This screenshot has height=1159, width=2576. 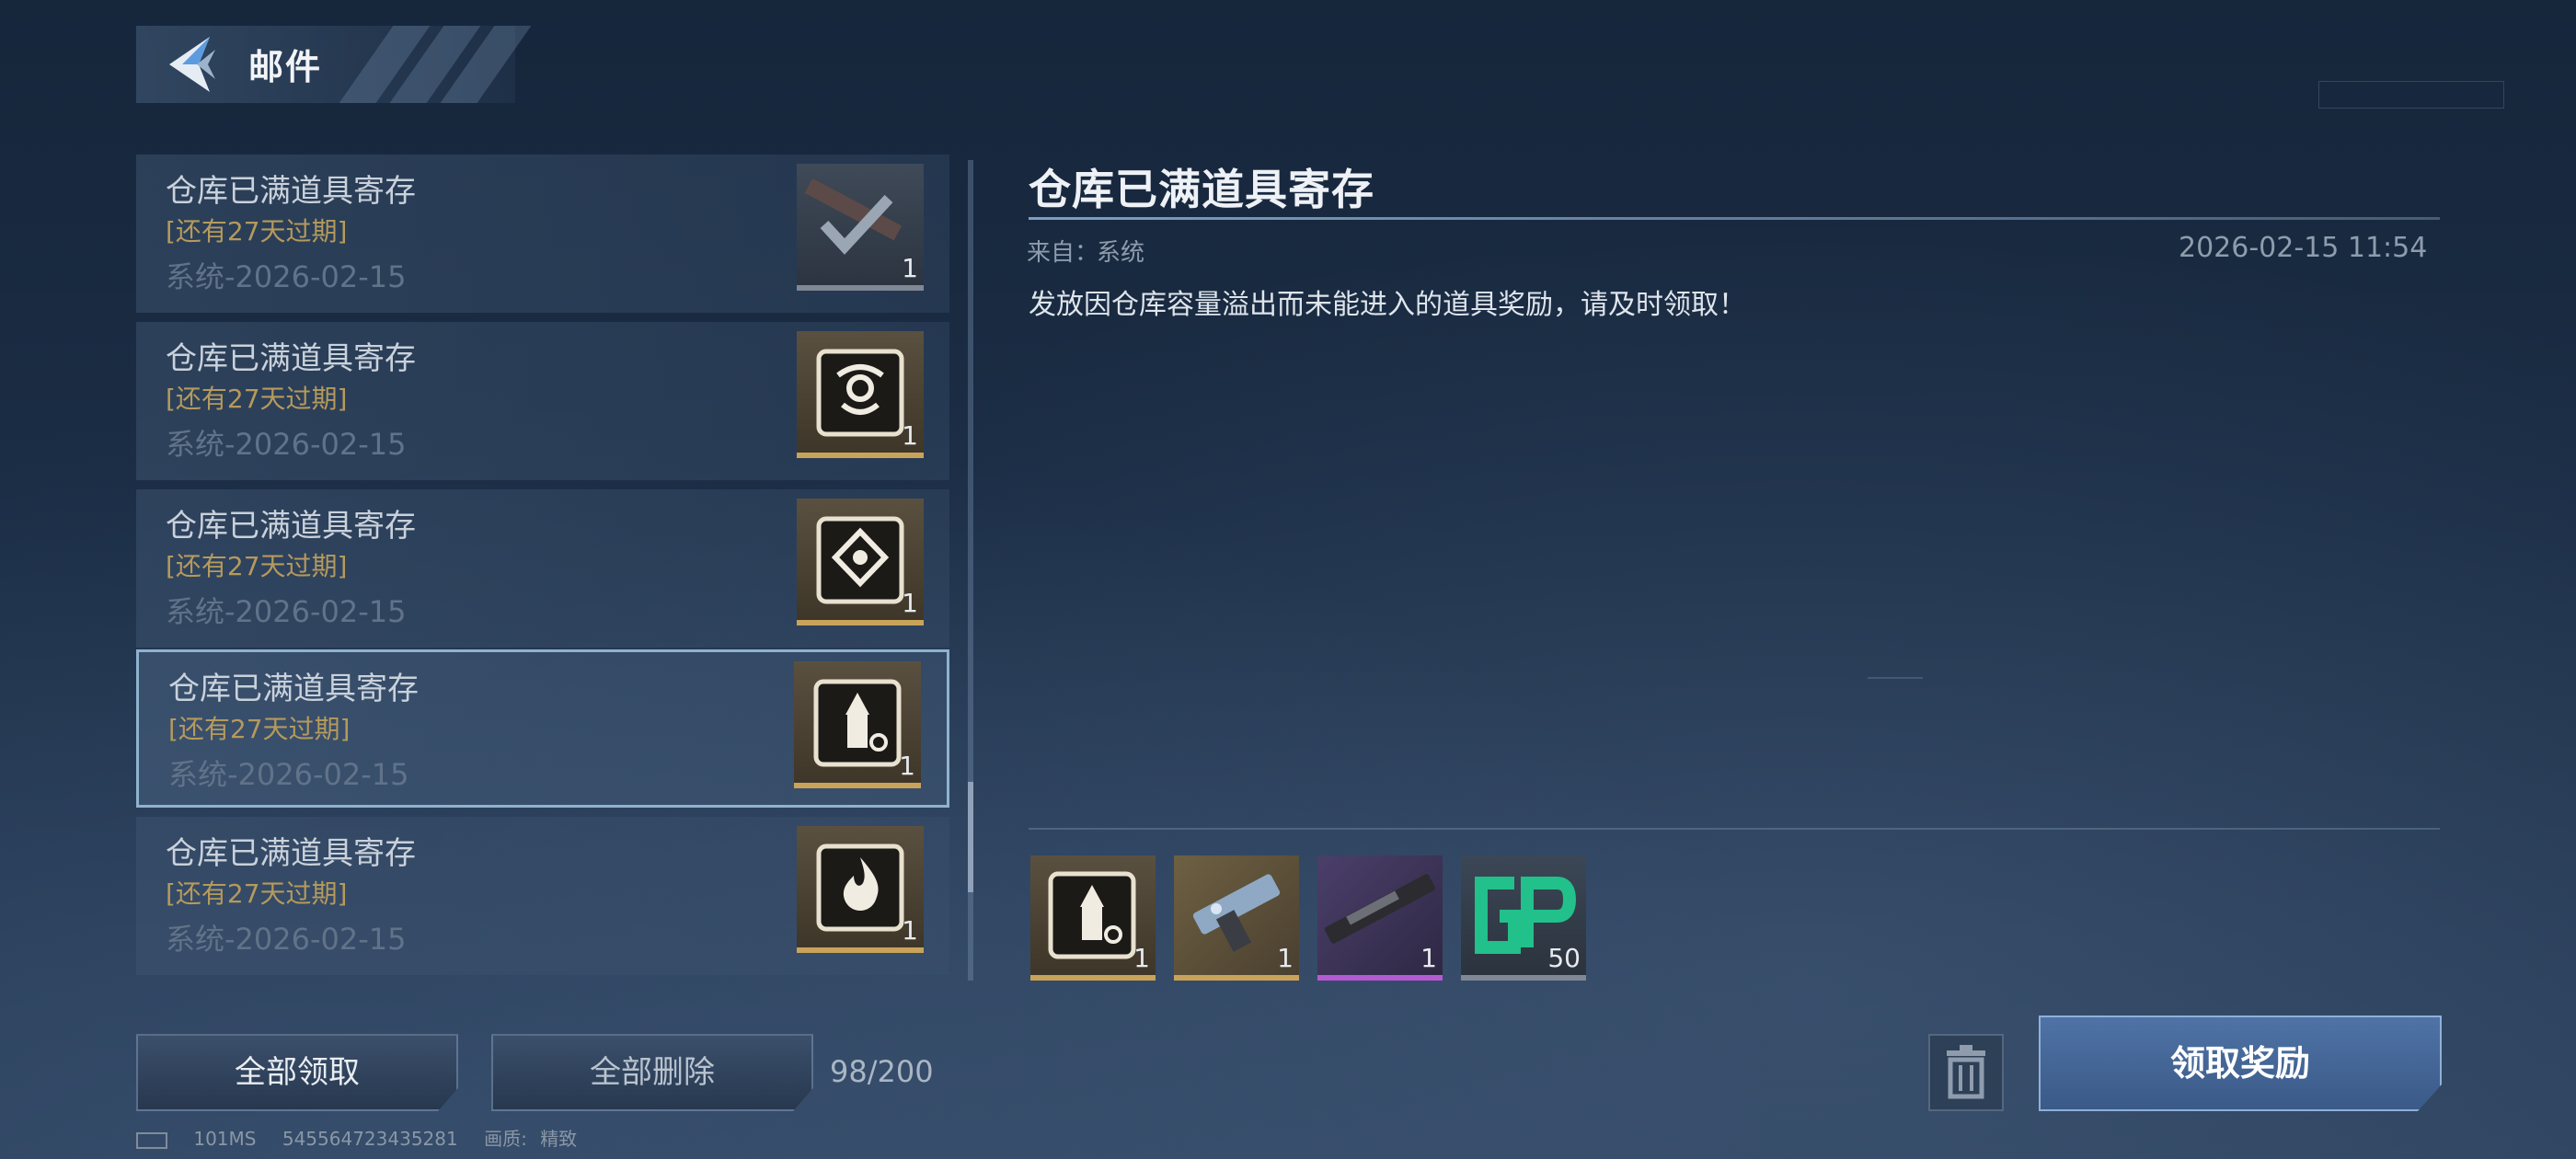 What do you see at coordinates (285, 67) in the screenshot?
I see `page-title: 邮件` at bounding box center [285, 67].